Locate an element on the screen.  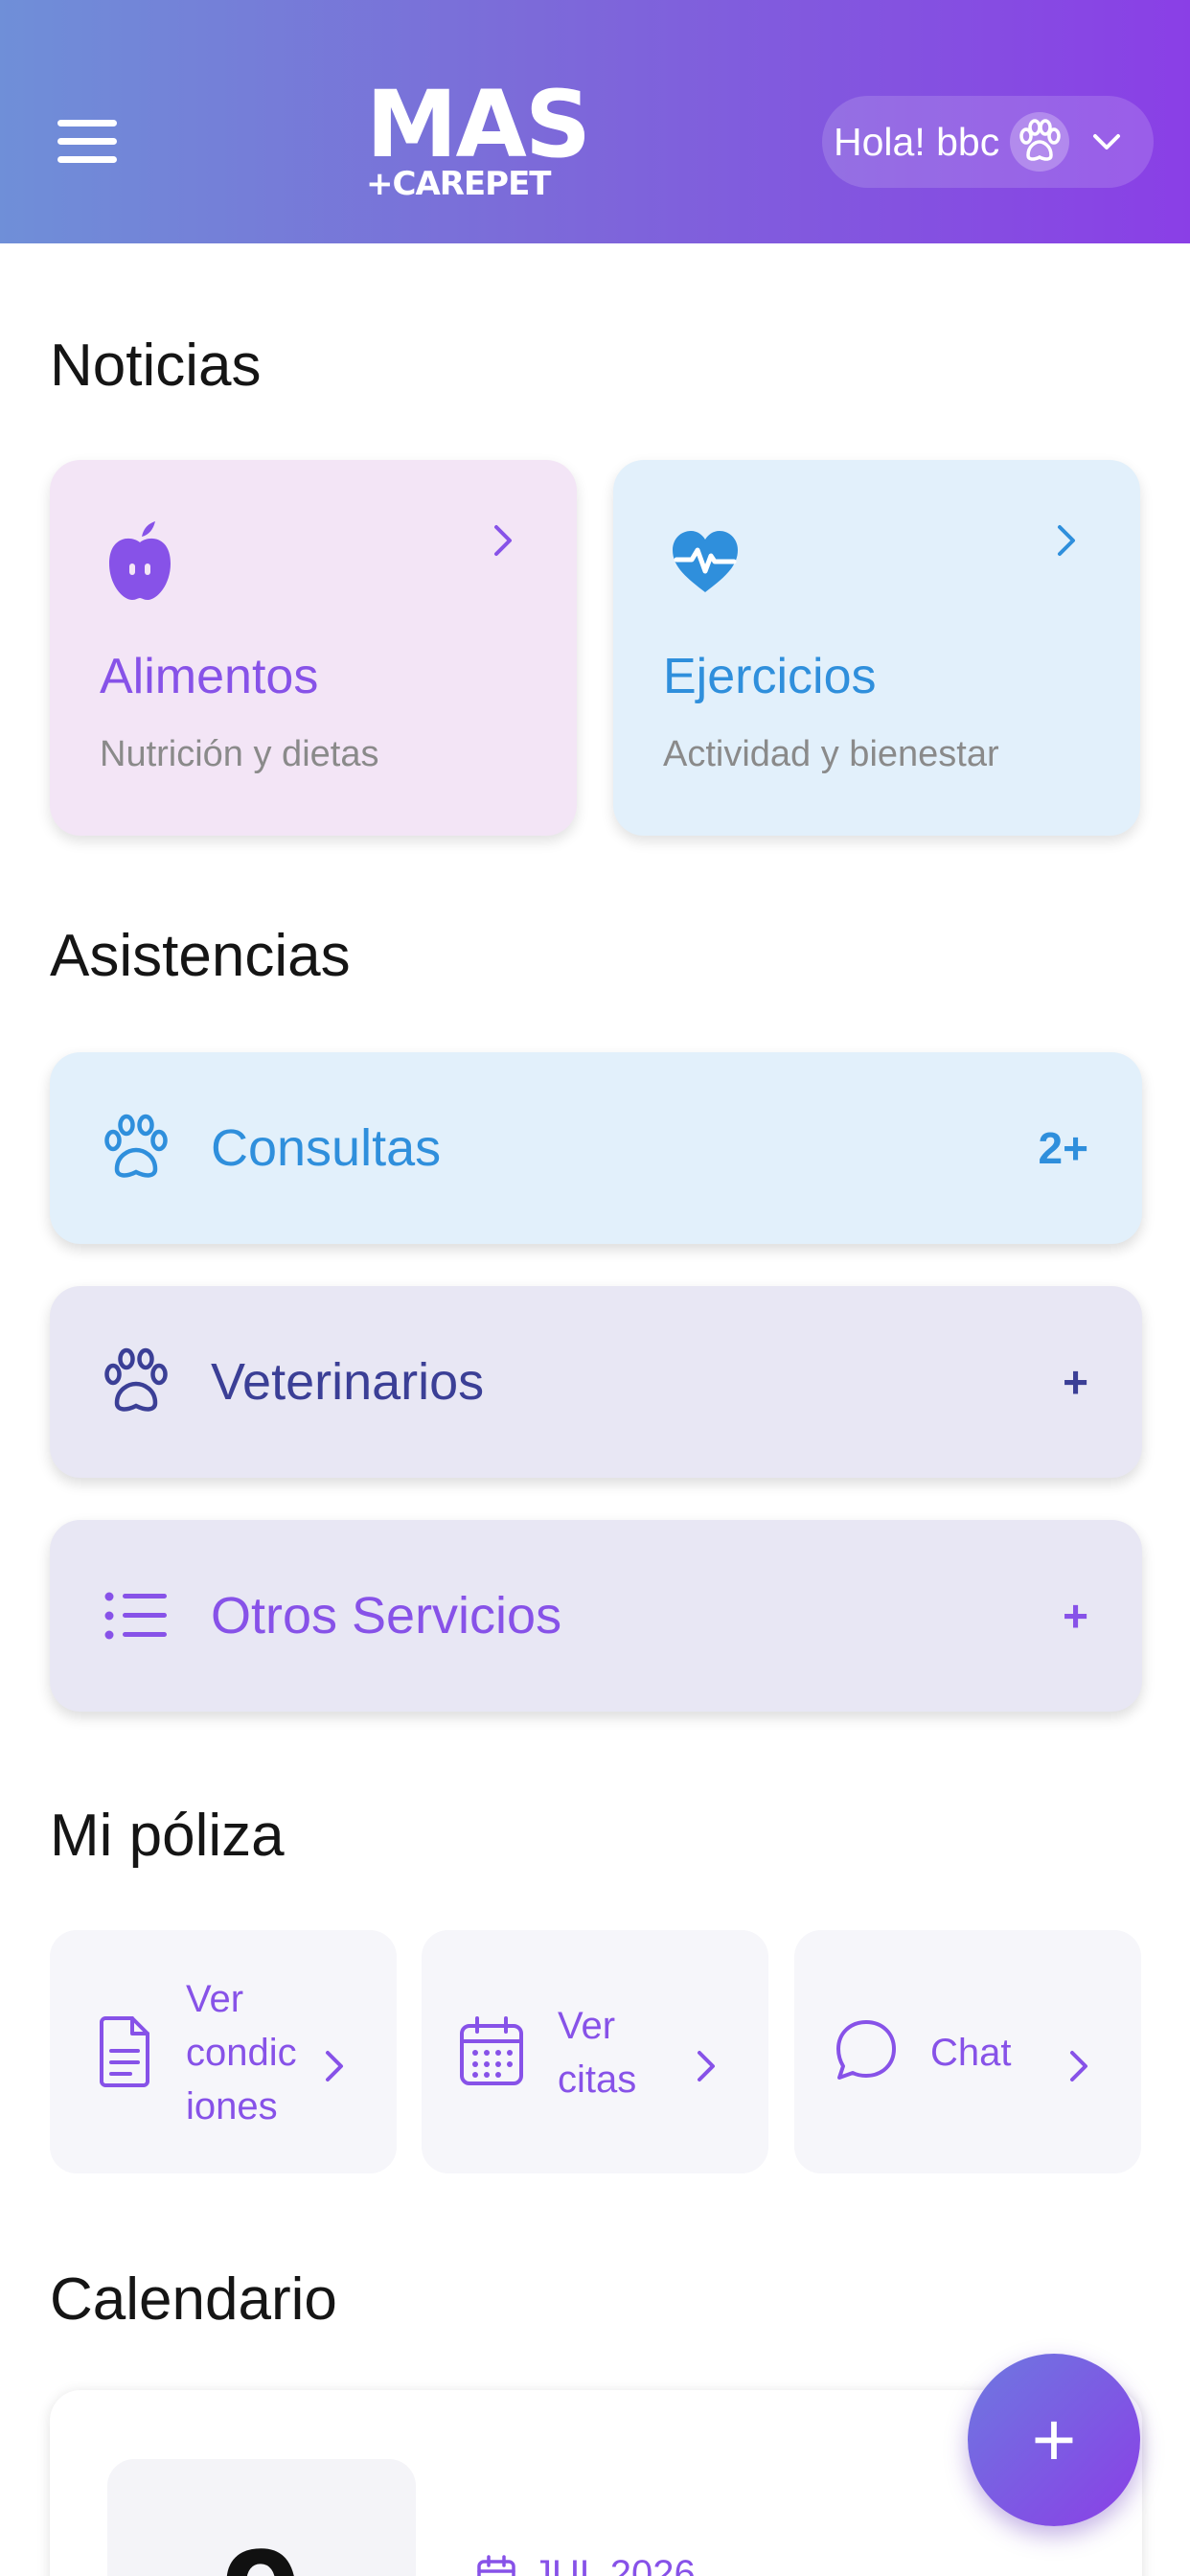
calendar-month-row: JUL 2026 is located at coordinates (586, 2564).